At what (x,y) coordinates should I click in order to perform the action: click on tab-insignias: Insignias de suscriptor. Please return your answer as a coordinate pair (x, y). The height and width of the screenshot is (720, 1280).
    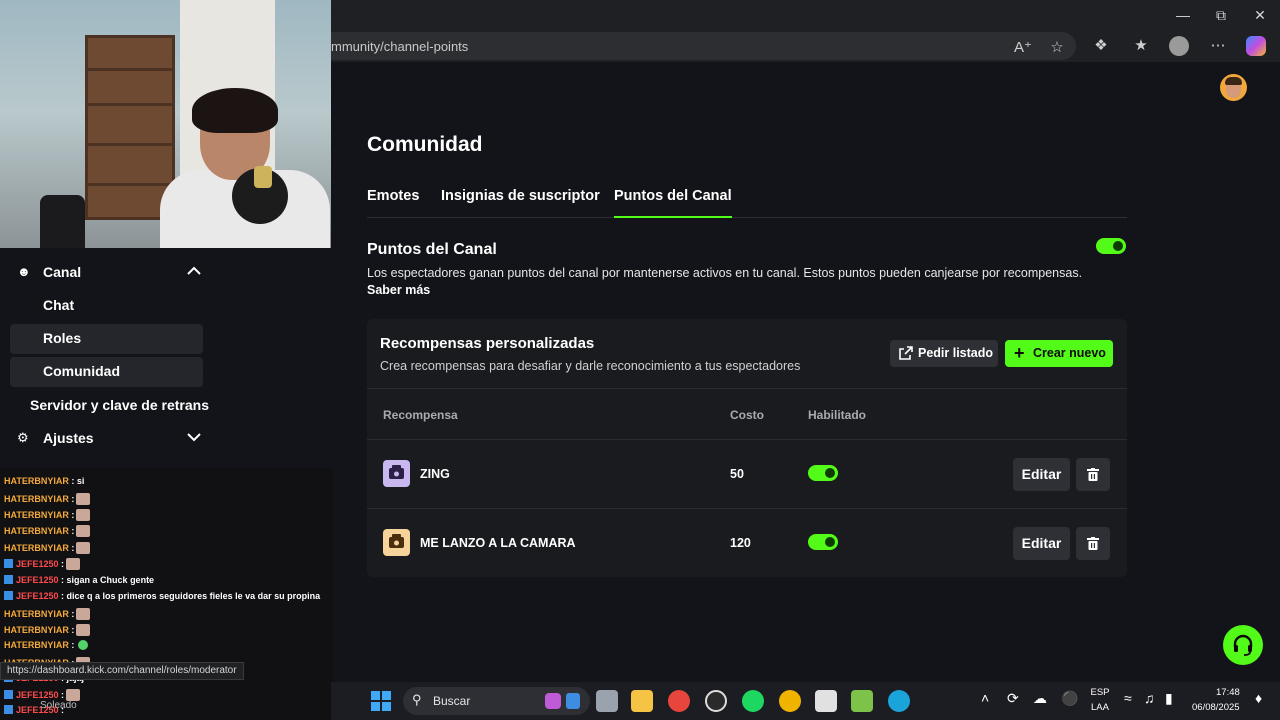
    Looking at the image, I should click on (520, 196).